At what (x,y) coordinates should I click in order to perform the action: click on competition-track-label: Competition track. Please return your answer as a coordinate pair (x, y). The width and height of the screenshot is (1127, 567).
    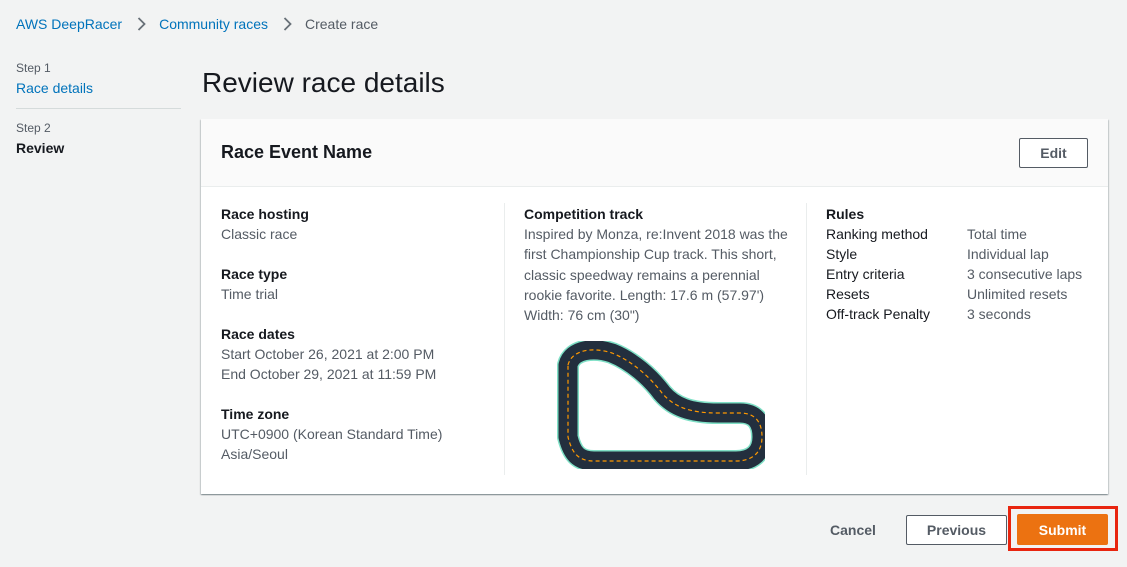
    Looking at the image, I should click on (584, 214).